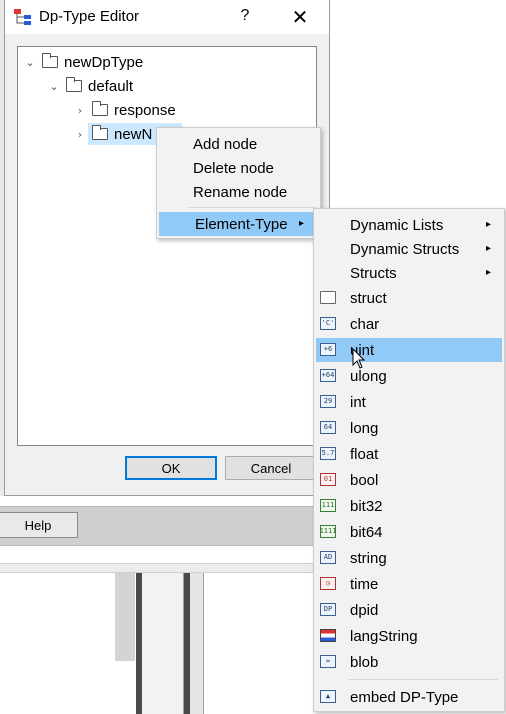  What do you see at coordinates (366, 506) in the screenshot?
I see `menu-item-label: bit32` at bounding box center [366, 506].